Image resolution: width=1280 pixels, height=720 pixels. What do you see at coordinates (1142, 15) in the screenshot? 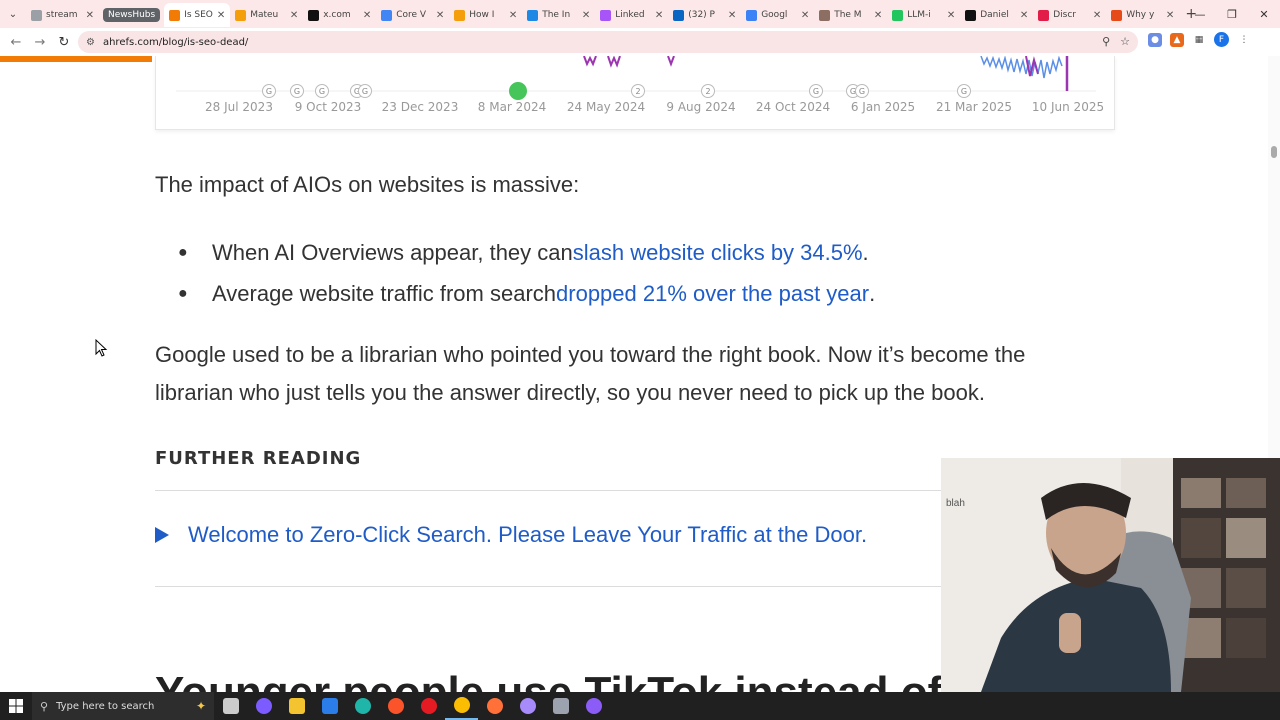
I see `browser-tab: Why y ✕` at bounding box center [1142, 15].